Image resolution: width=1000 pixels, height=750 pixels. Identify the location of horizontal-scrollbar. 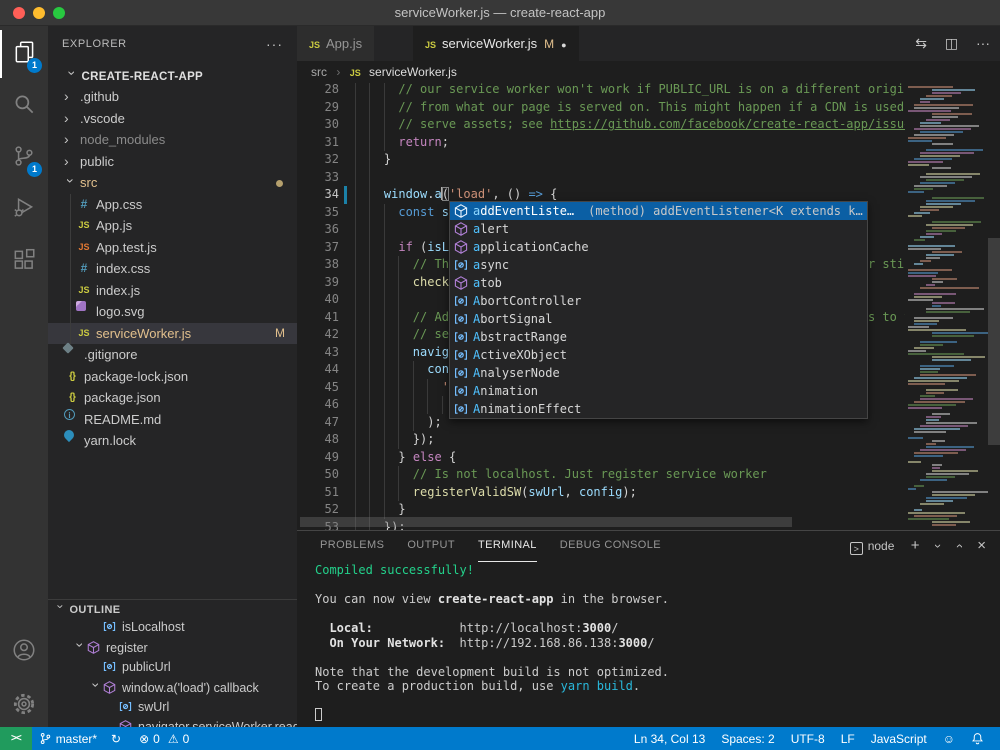
(546, 522).